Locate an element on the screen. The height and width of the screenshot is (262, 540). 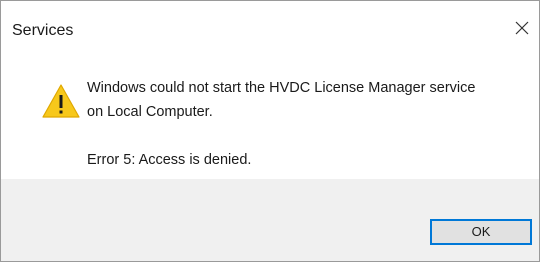
dialog-title: Services is located at coordinates (43, 30).